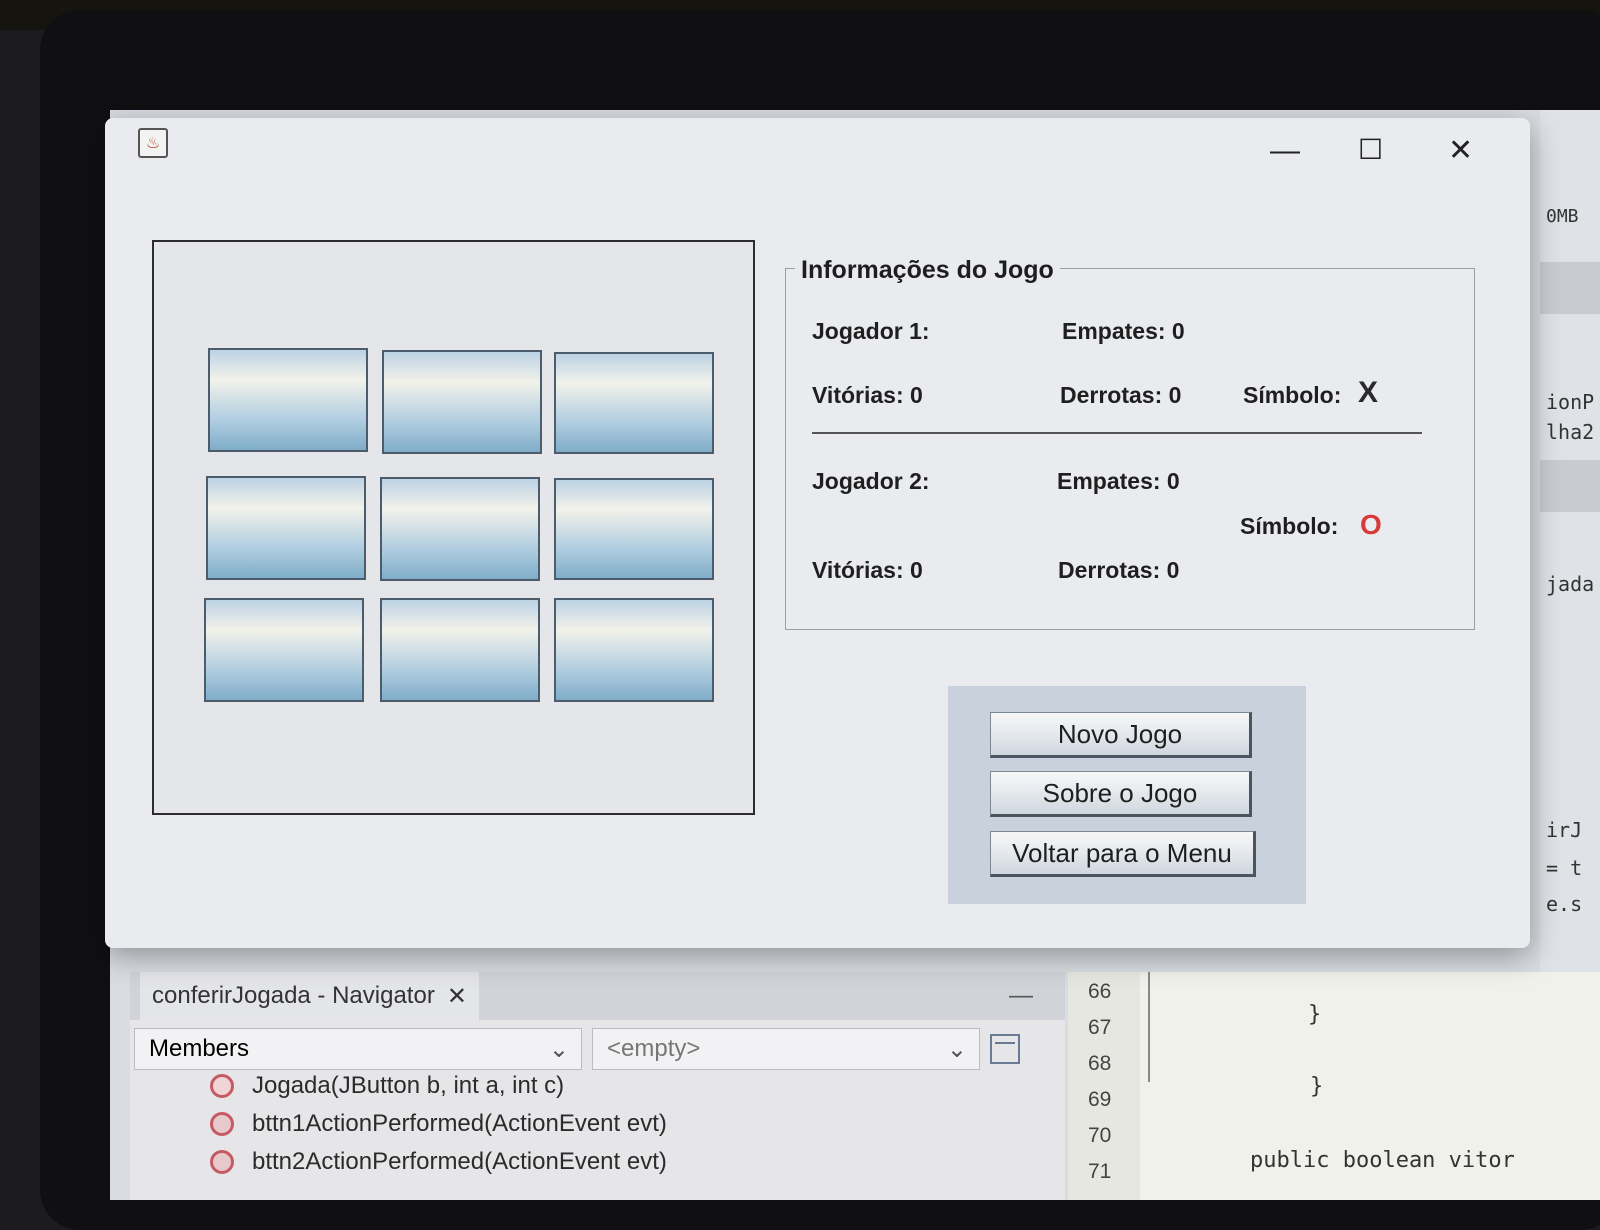  I want to click on info-panel-title: Informações do Jogo, so click(927, 270).